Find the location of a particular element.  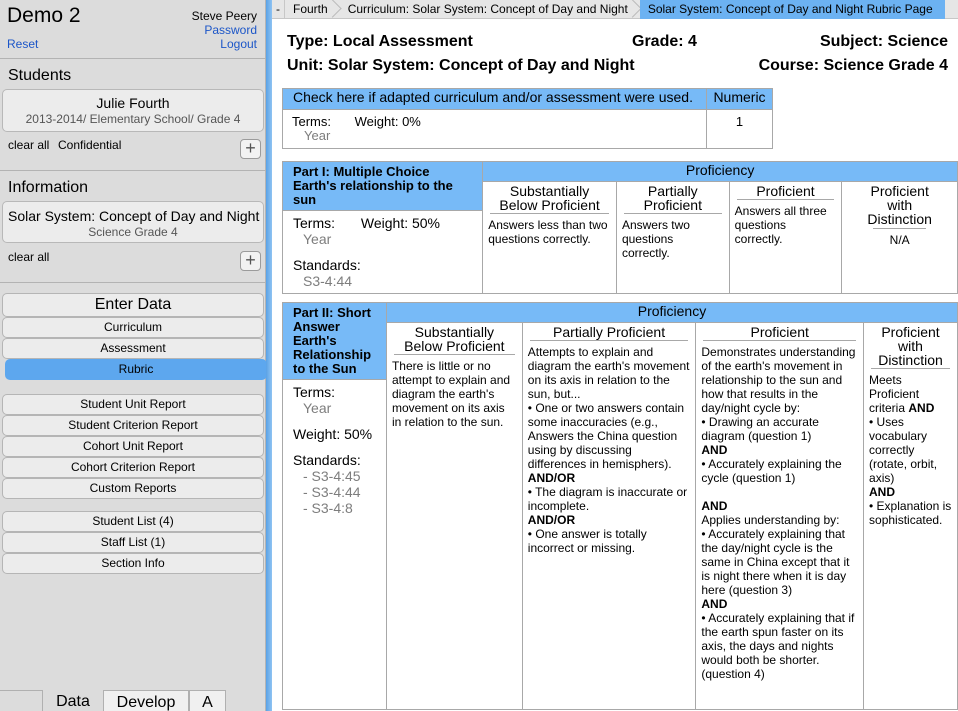

numeric-value: 1 is located at coordinates (739, 129).